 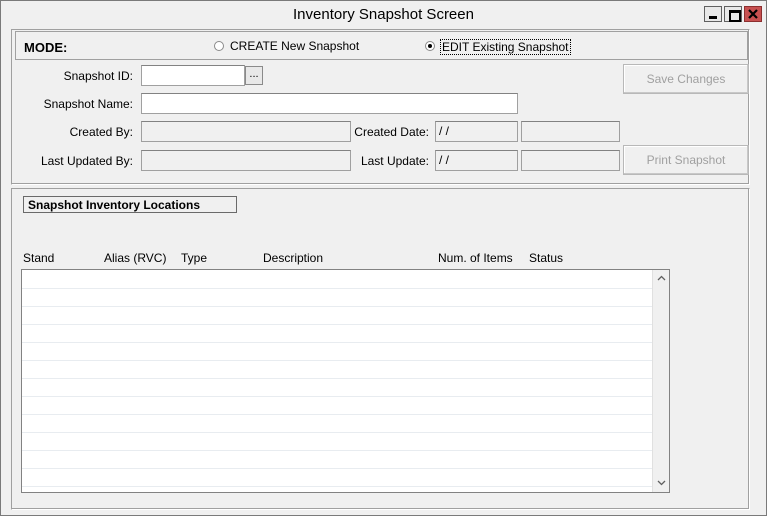 I want to click on created-date-label: Created Date:, so click(x=391, y=132).